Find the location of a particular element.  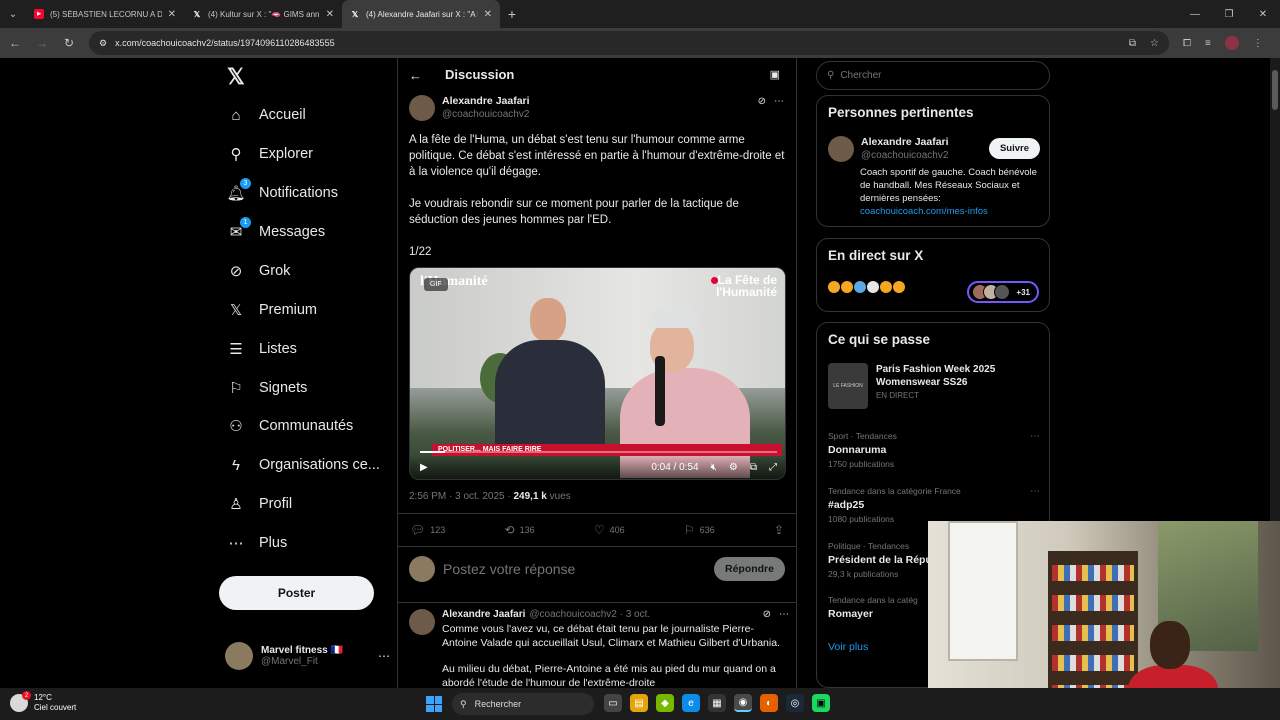

nav-item-accueil: ⌂ Accueil is located at coordinates (266, 115).